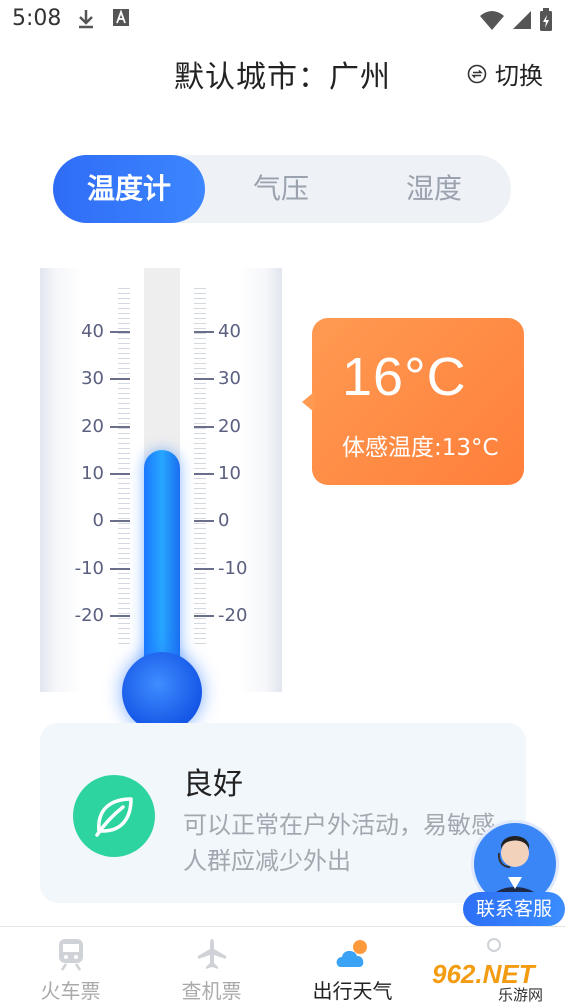  What do you see at coordinates (121, 17) in the screenshot?
I see `a-badge-icon` at bounding box center [121, 17].